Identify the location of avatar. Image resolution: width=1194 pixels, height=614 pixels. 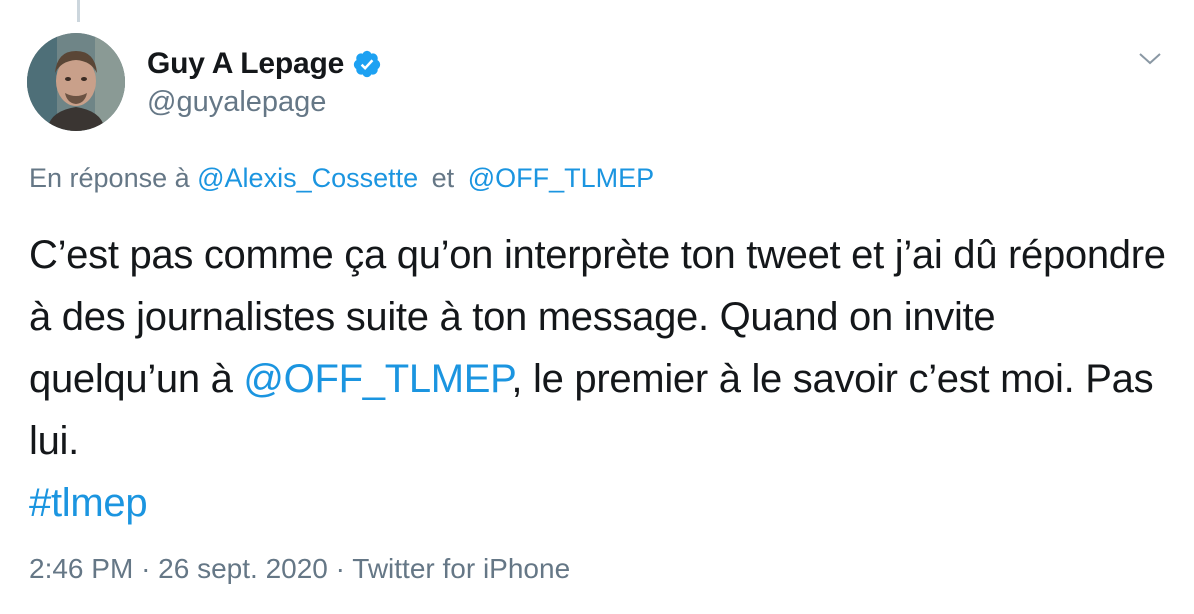
(76, 82).